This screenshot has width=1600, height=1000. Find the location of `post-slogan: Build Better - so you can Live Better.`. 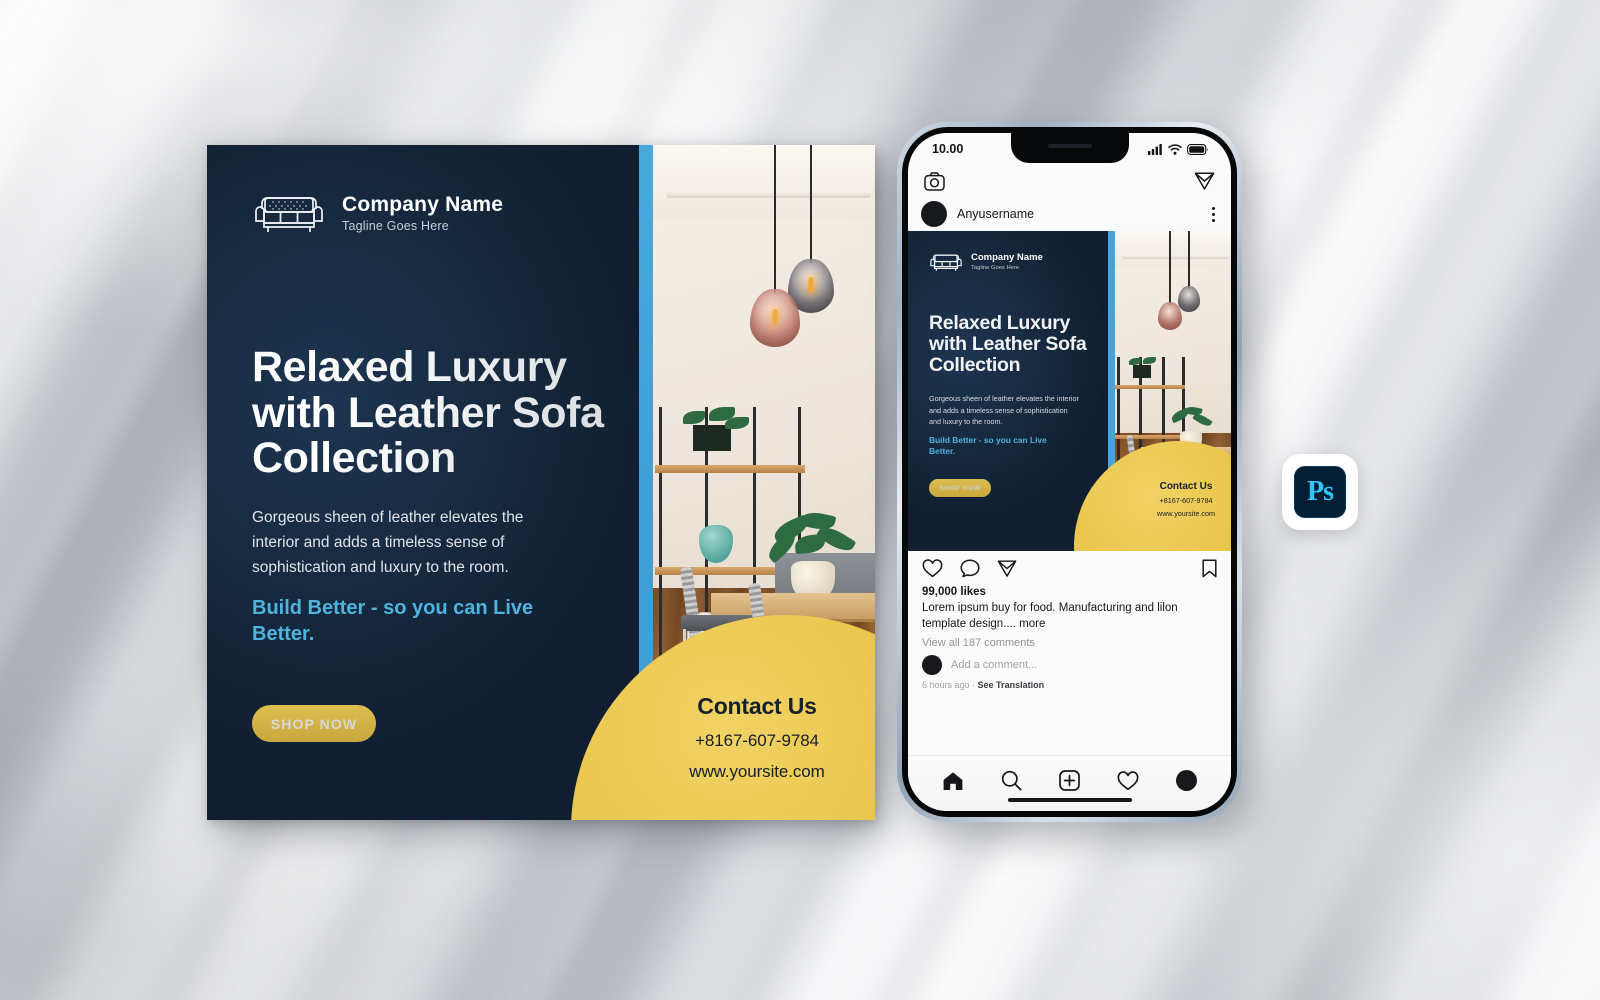

post-slogan: Build Better - so you can Live Better. is located at coordinates (988, 446).